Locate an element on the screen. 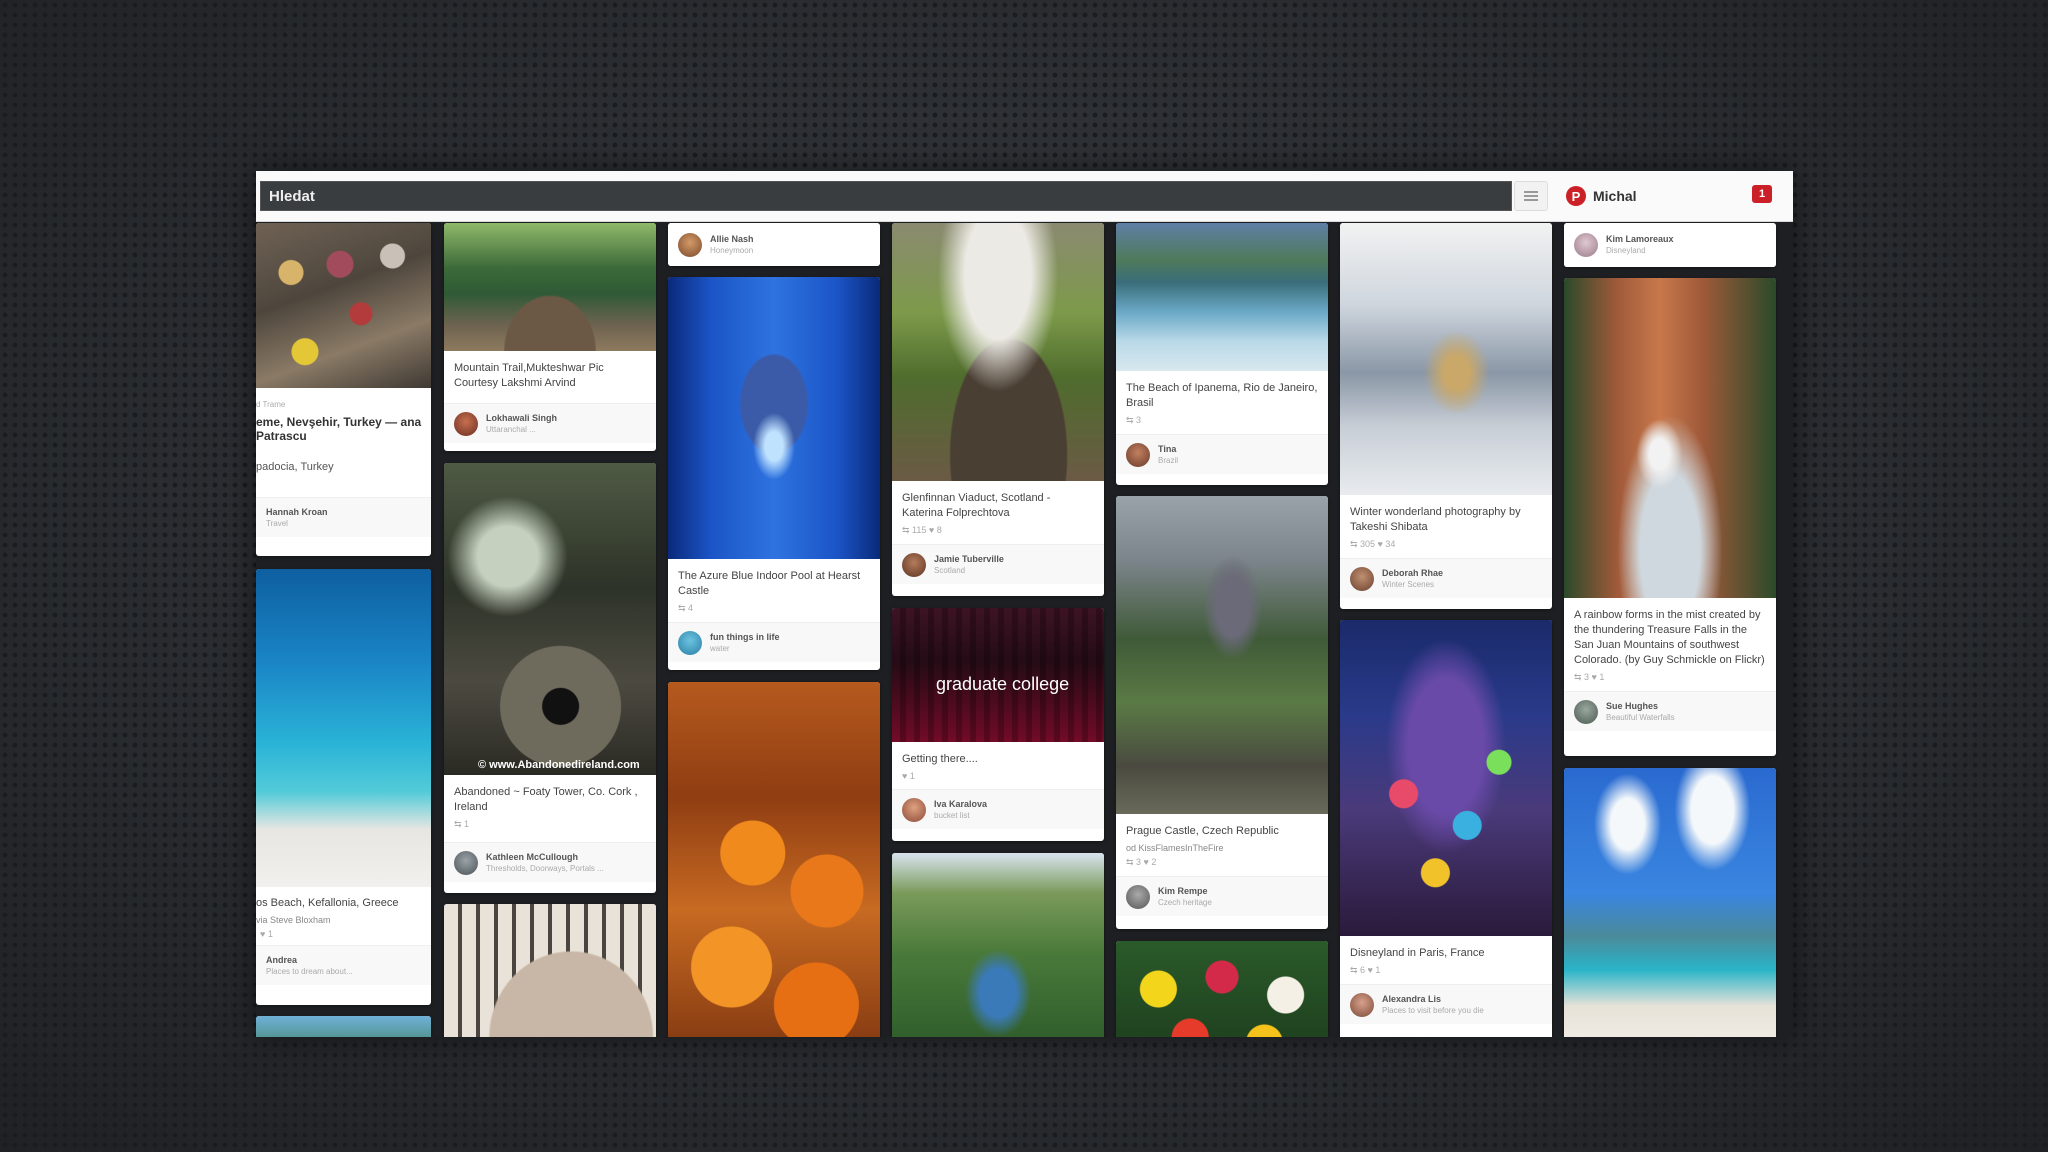 The width and height of the screenshot is (2048, 1152). pin-attribution: Jamie Tuberville Scotland is located at coordinates (998, 564).